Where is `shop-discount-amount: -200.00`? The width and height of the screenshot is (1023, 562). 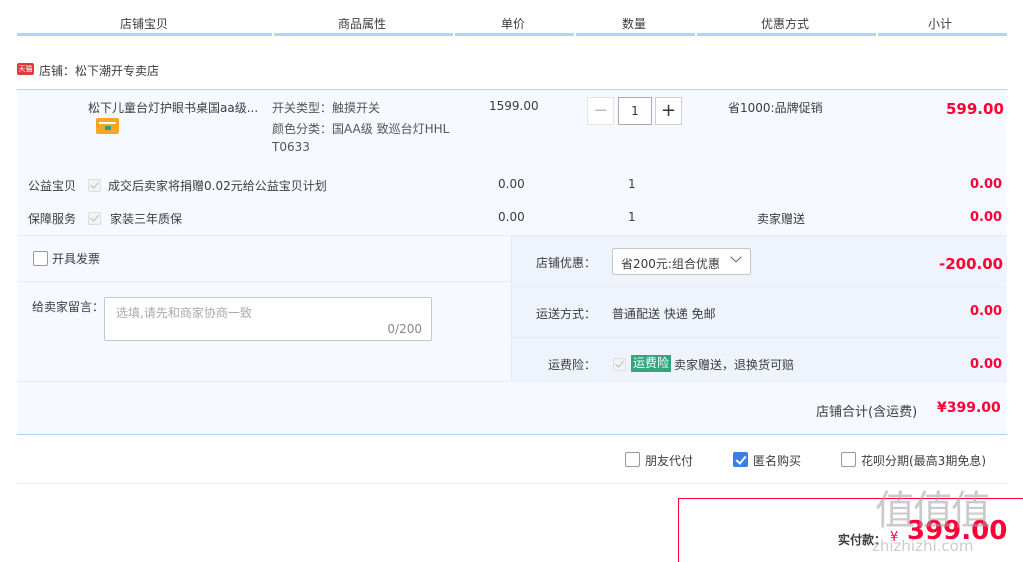
shop-discount-amount: -200.00 is located at coordinates (971, 264).